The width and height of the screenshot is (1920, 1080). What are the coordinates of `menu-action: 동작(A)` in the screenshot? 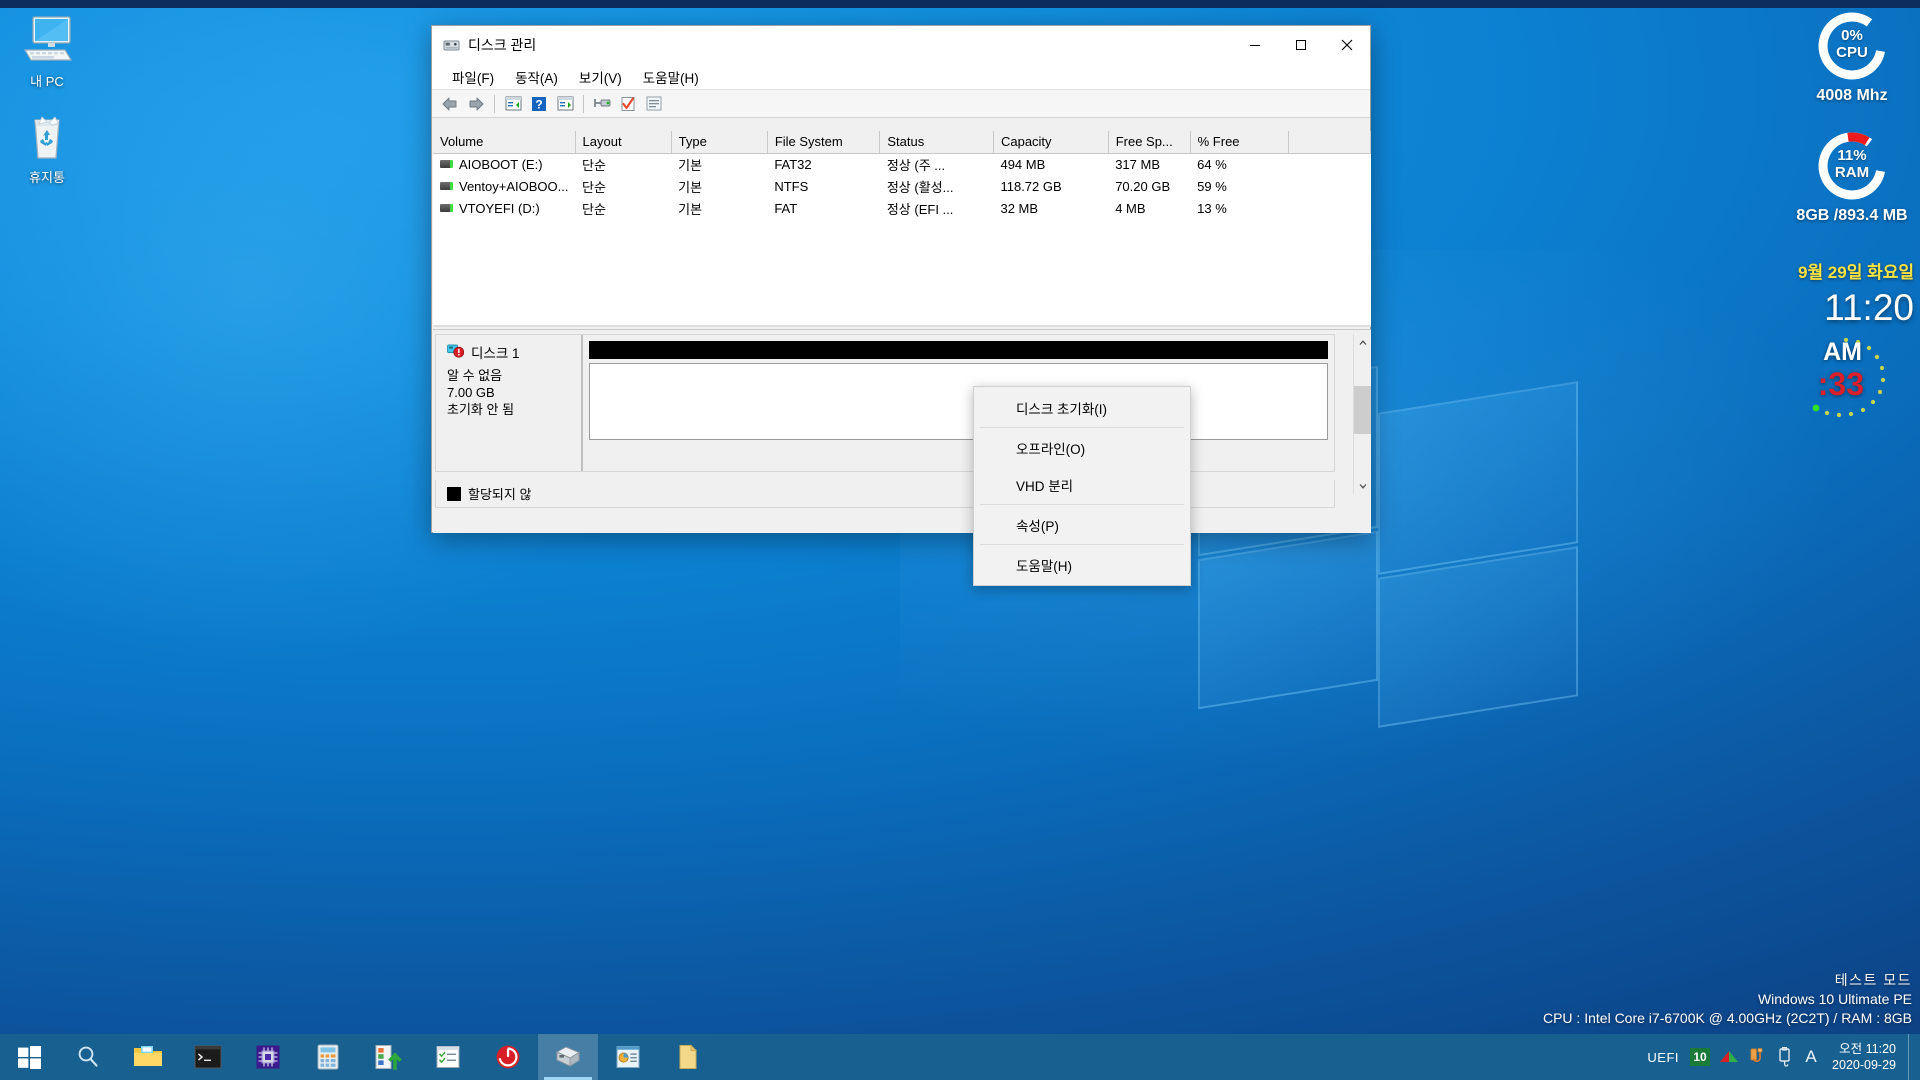 It's located at (536, 77).